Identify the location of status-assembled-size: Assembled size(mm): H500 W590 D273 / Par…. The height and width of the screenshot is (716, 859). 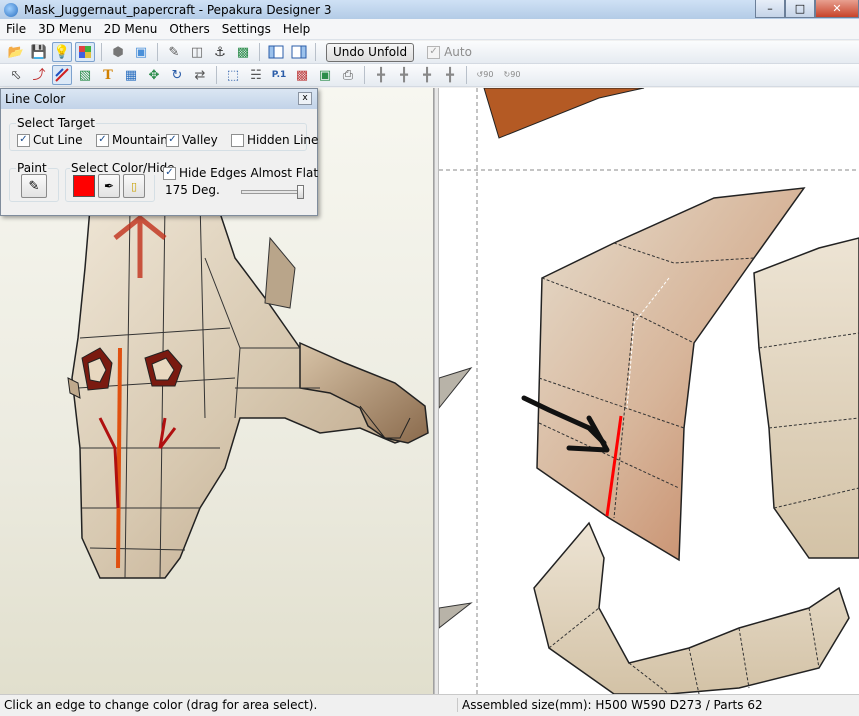
(610, 705).